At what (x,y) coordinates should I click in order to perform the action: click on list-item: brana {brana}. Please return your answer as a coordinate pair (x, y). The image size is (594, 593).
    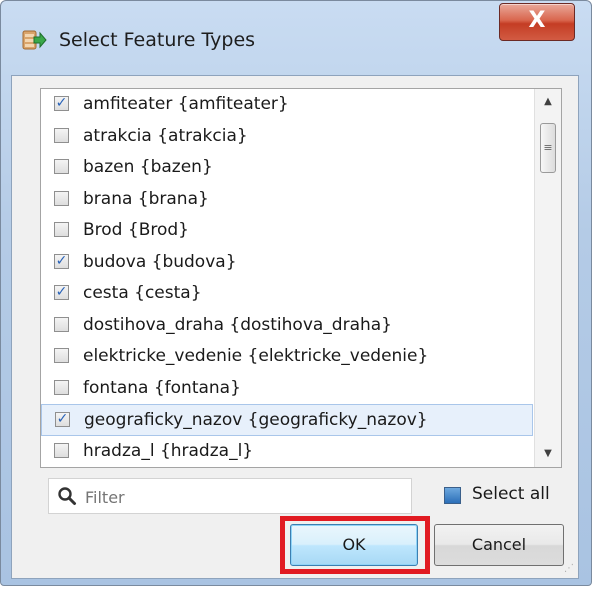
    Looking at the image, I should click on (288, 200).